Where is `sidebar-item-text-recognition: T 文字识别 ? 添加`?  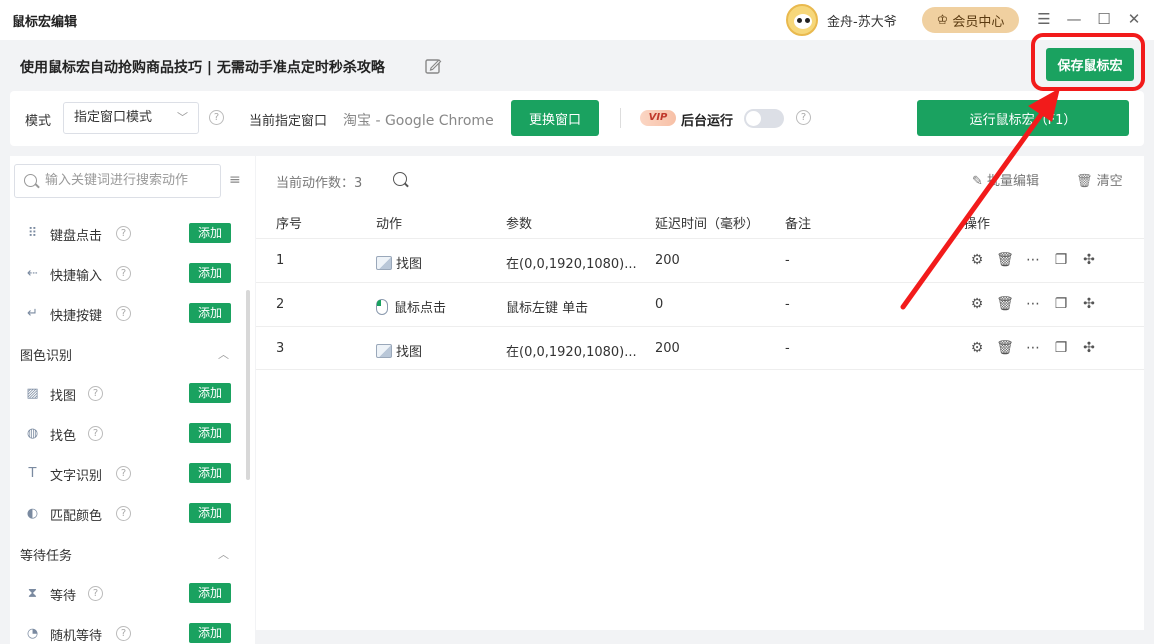 sidebar-item-text-recognition: T 文字识别 ? 添加 is located at coordinates (127, 474).